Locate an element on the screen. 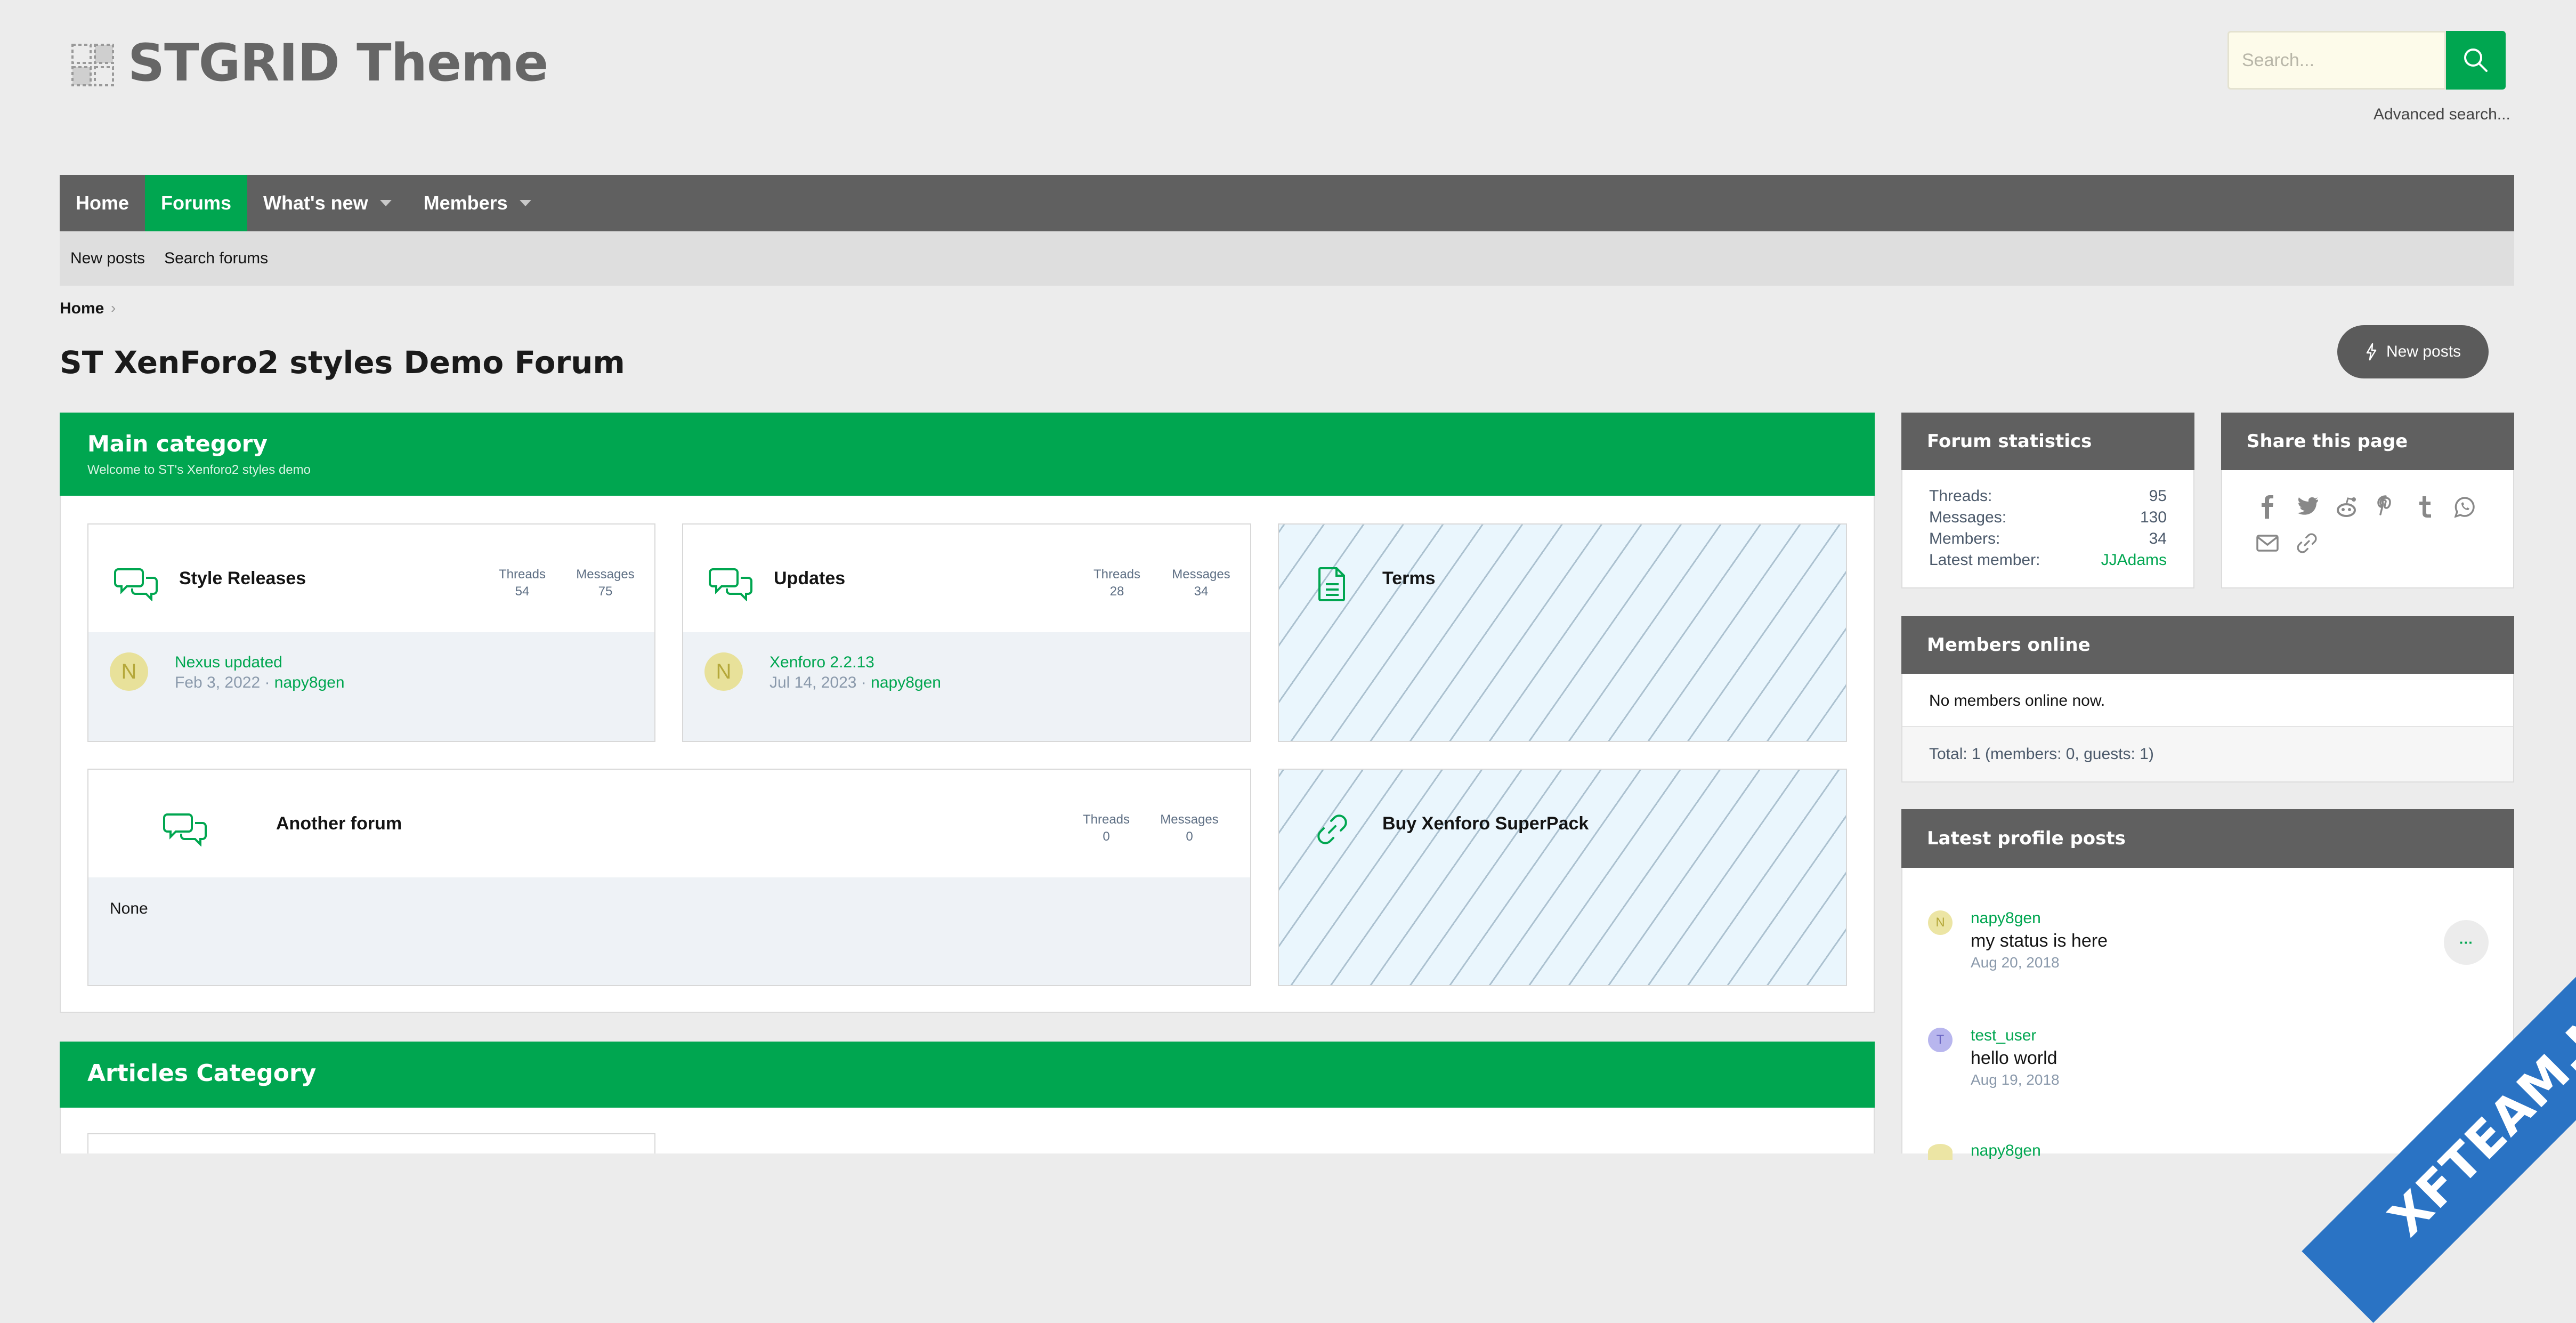 The width and height of the screenshot is (2576, 1323). category-description: Welcome to ST's Xenforo2 styles demo is located at coordinates (199, 470).